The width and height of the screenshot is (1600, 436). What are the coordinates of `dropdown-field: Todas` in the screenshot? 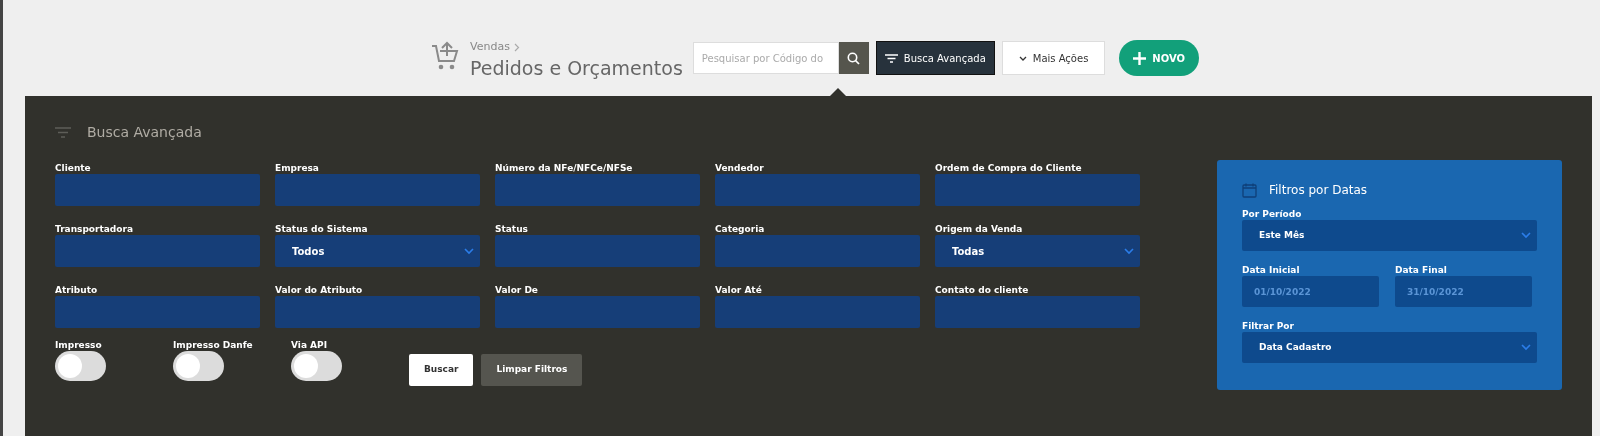 It's located at (1037, 251).